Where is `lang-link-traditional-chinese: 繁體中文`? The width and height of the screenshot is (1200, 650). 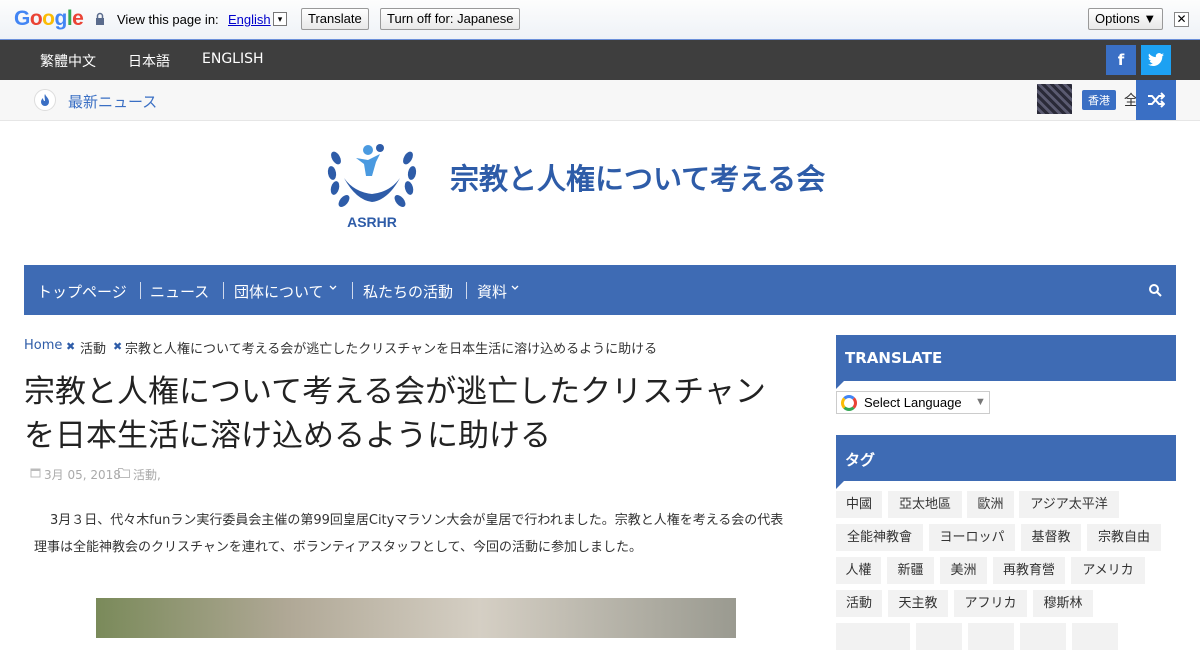 lang-link-traditional-chinese: 繁體中文 is located at coordinates (68, 61).